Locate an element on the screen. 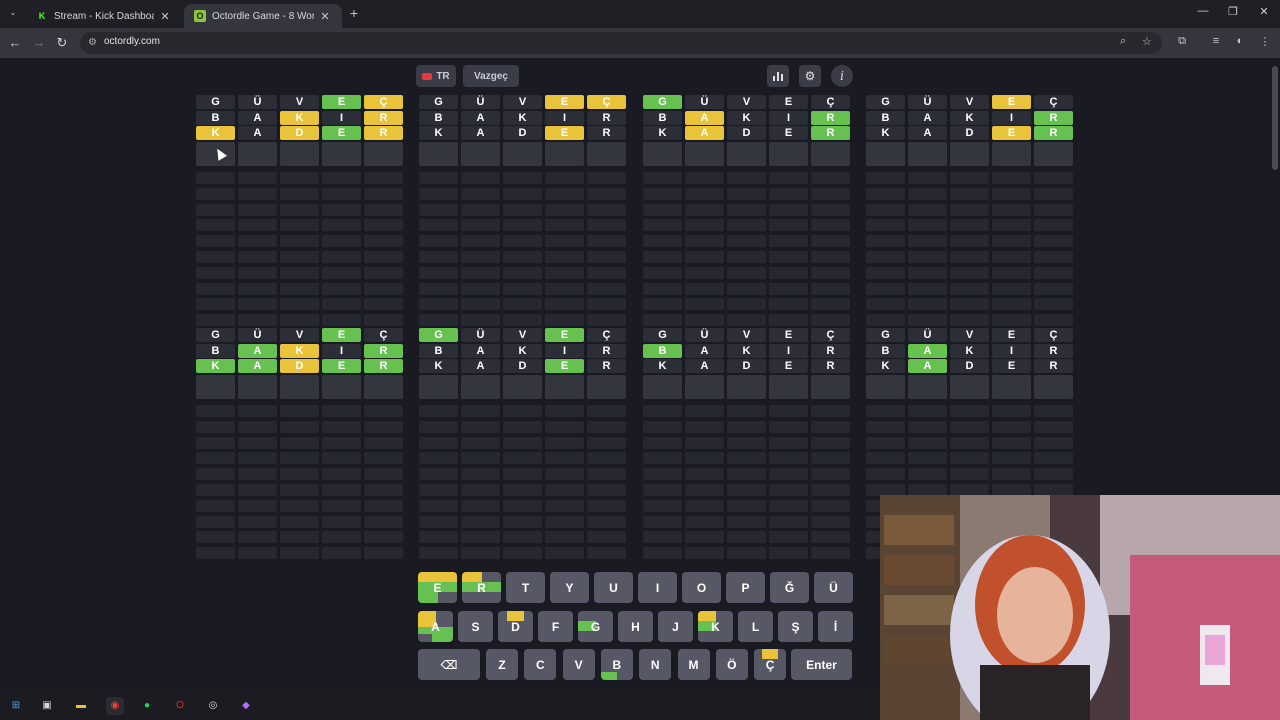  key-i̇: İ is located at coordinates (835, 626).